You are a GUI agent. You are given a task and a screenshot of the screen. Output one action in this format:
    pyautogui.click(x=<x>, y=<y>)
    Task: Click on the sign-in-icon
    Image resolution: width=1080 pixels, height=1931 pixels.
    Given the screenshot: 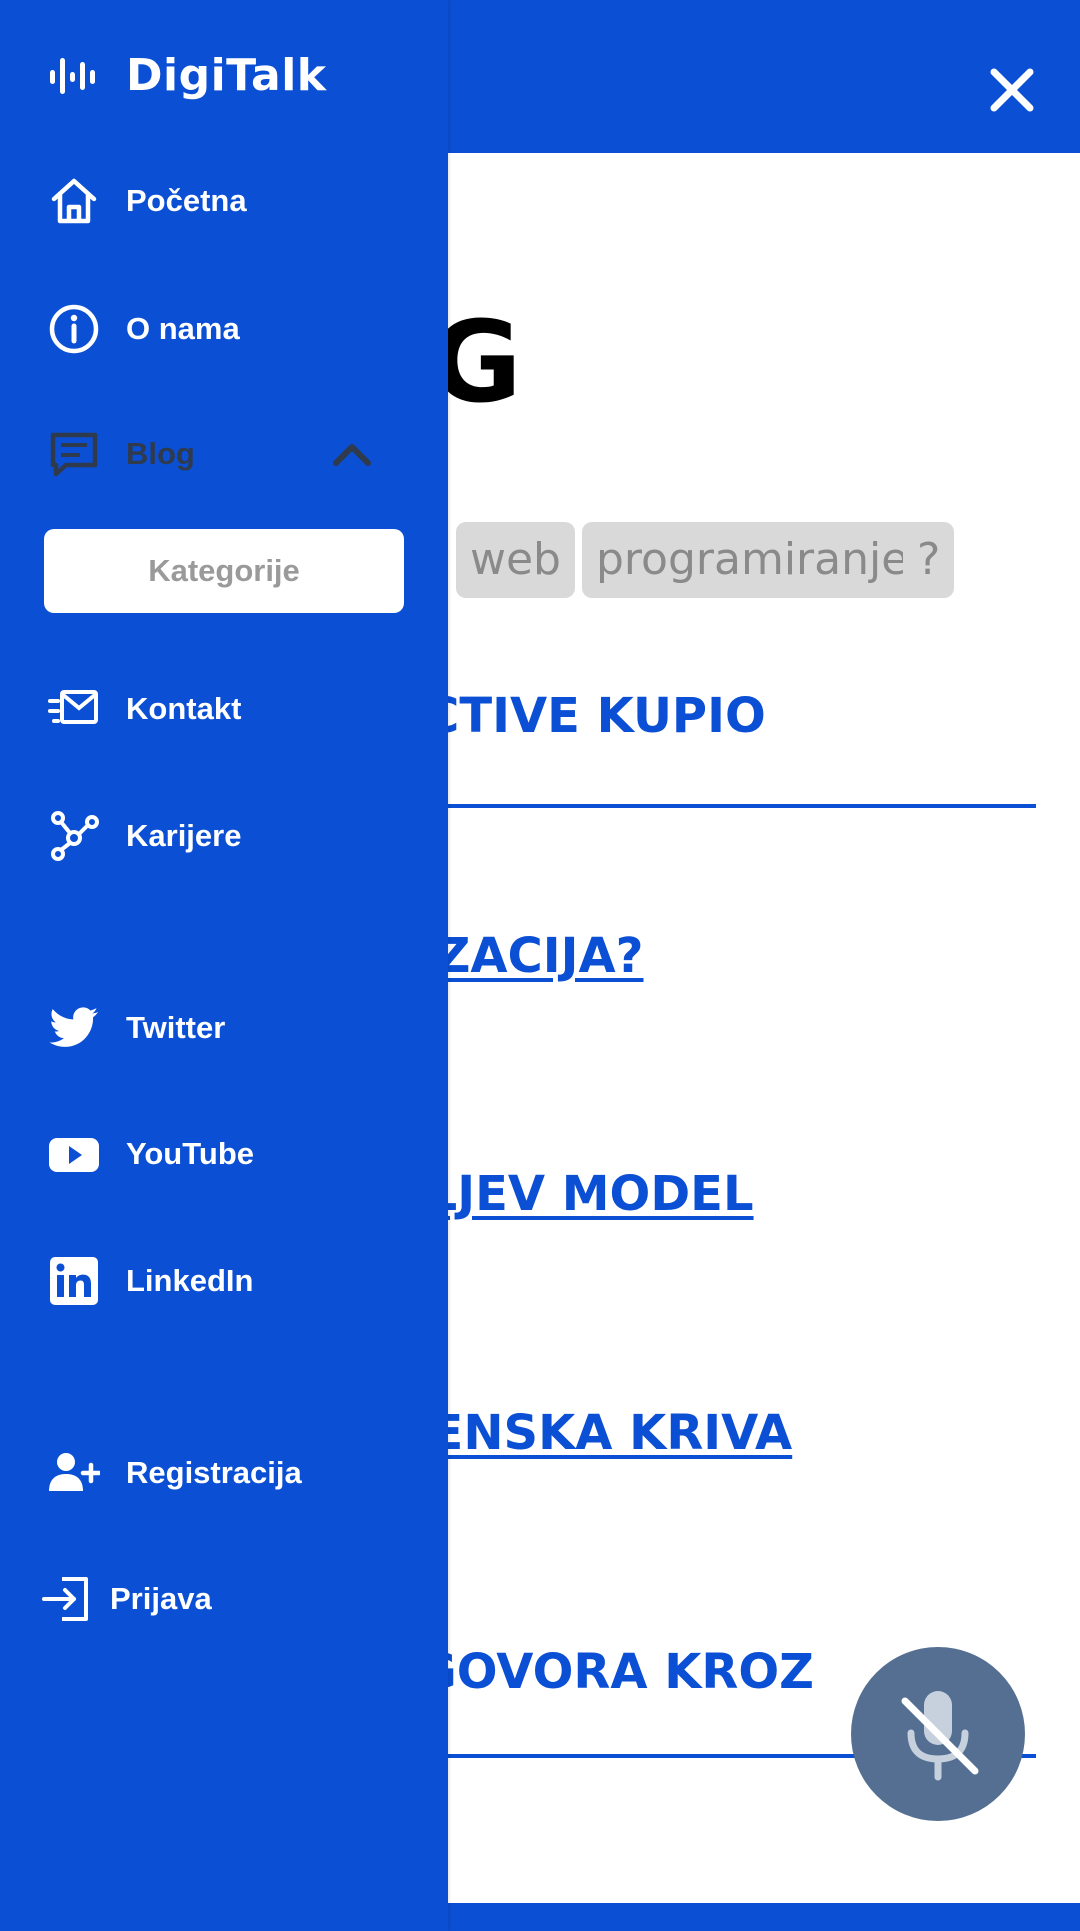 What is the action you would take?
    pyautogui.click(x=66, y=1599)
    